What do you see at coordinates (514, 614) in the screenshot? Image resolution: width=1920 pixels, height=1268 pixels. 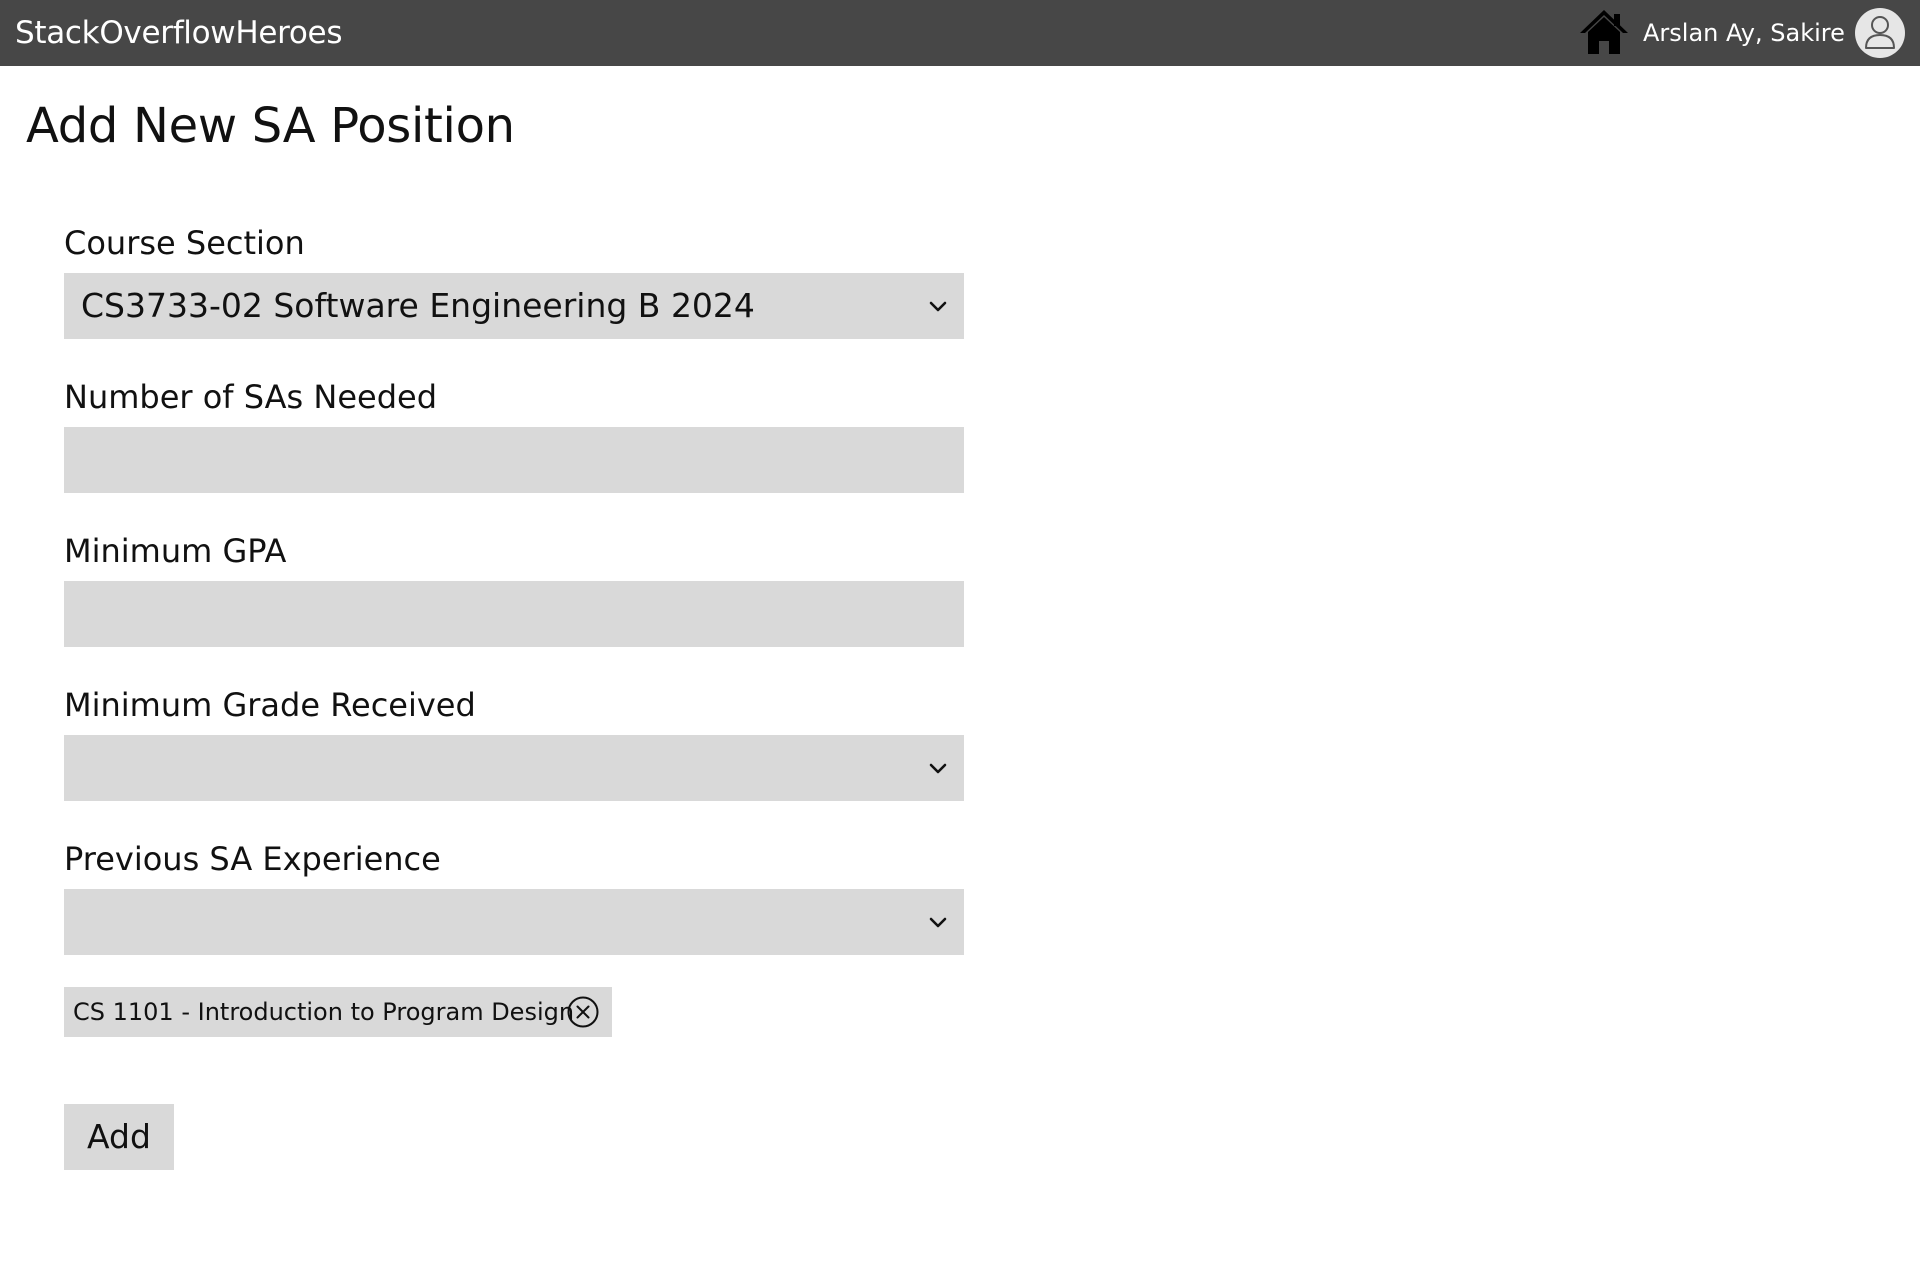 I see `min-gpa-input` at bounding box center [514, 614].